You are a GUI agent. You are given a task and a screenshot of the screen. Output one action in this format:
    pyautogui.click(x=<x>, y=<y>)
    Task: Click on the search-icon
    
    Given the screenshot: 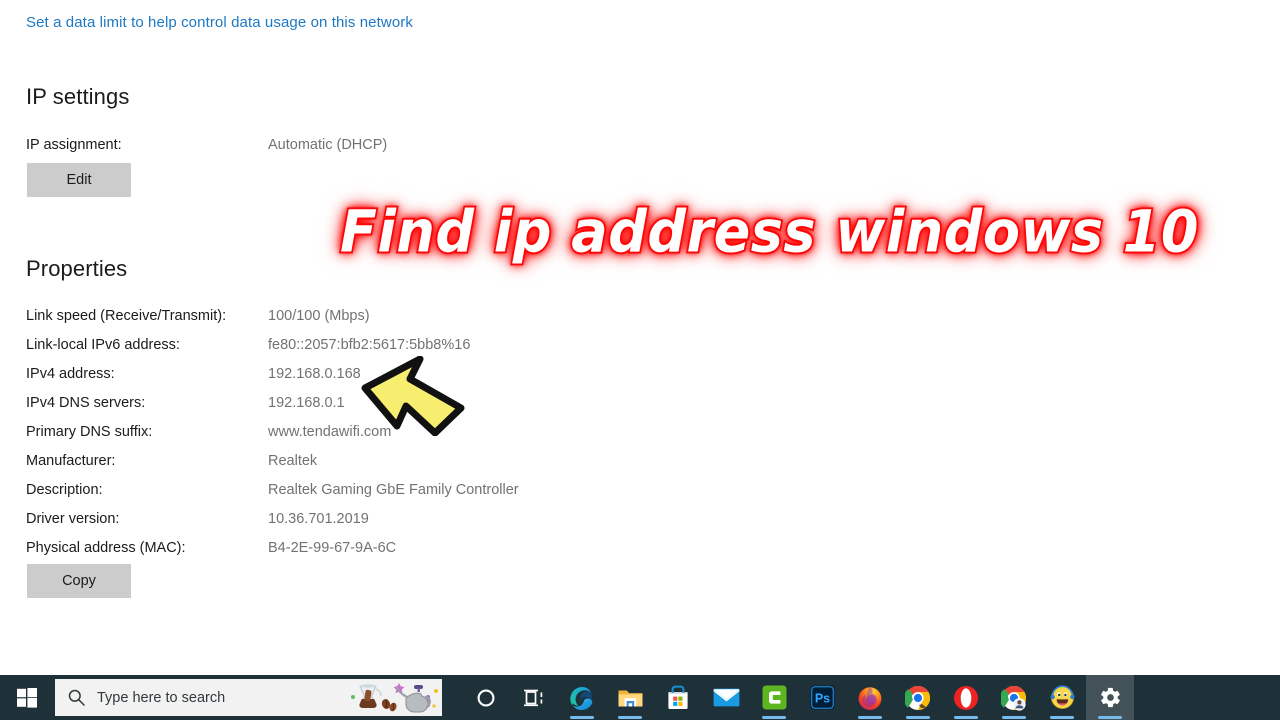 What is the action you would take?
    pyautogui.click(x=76, y=697)
    